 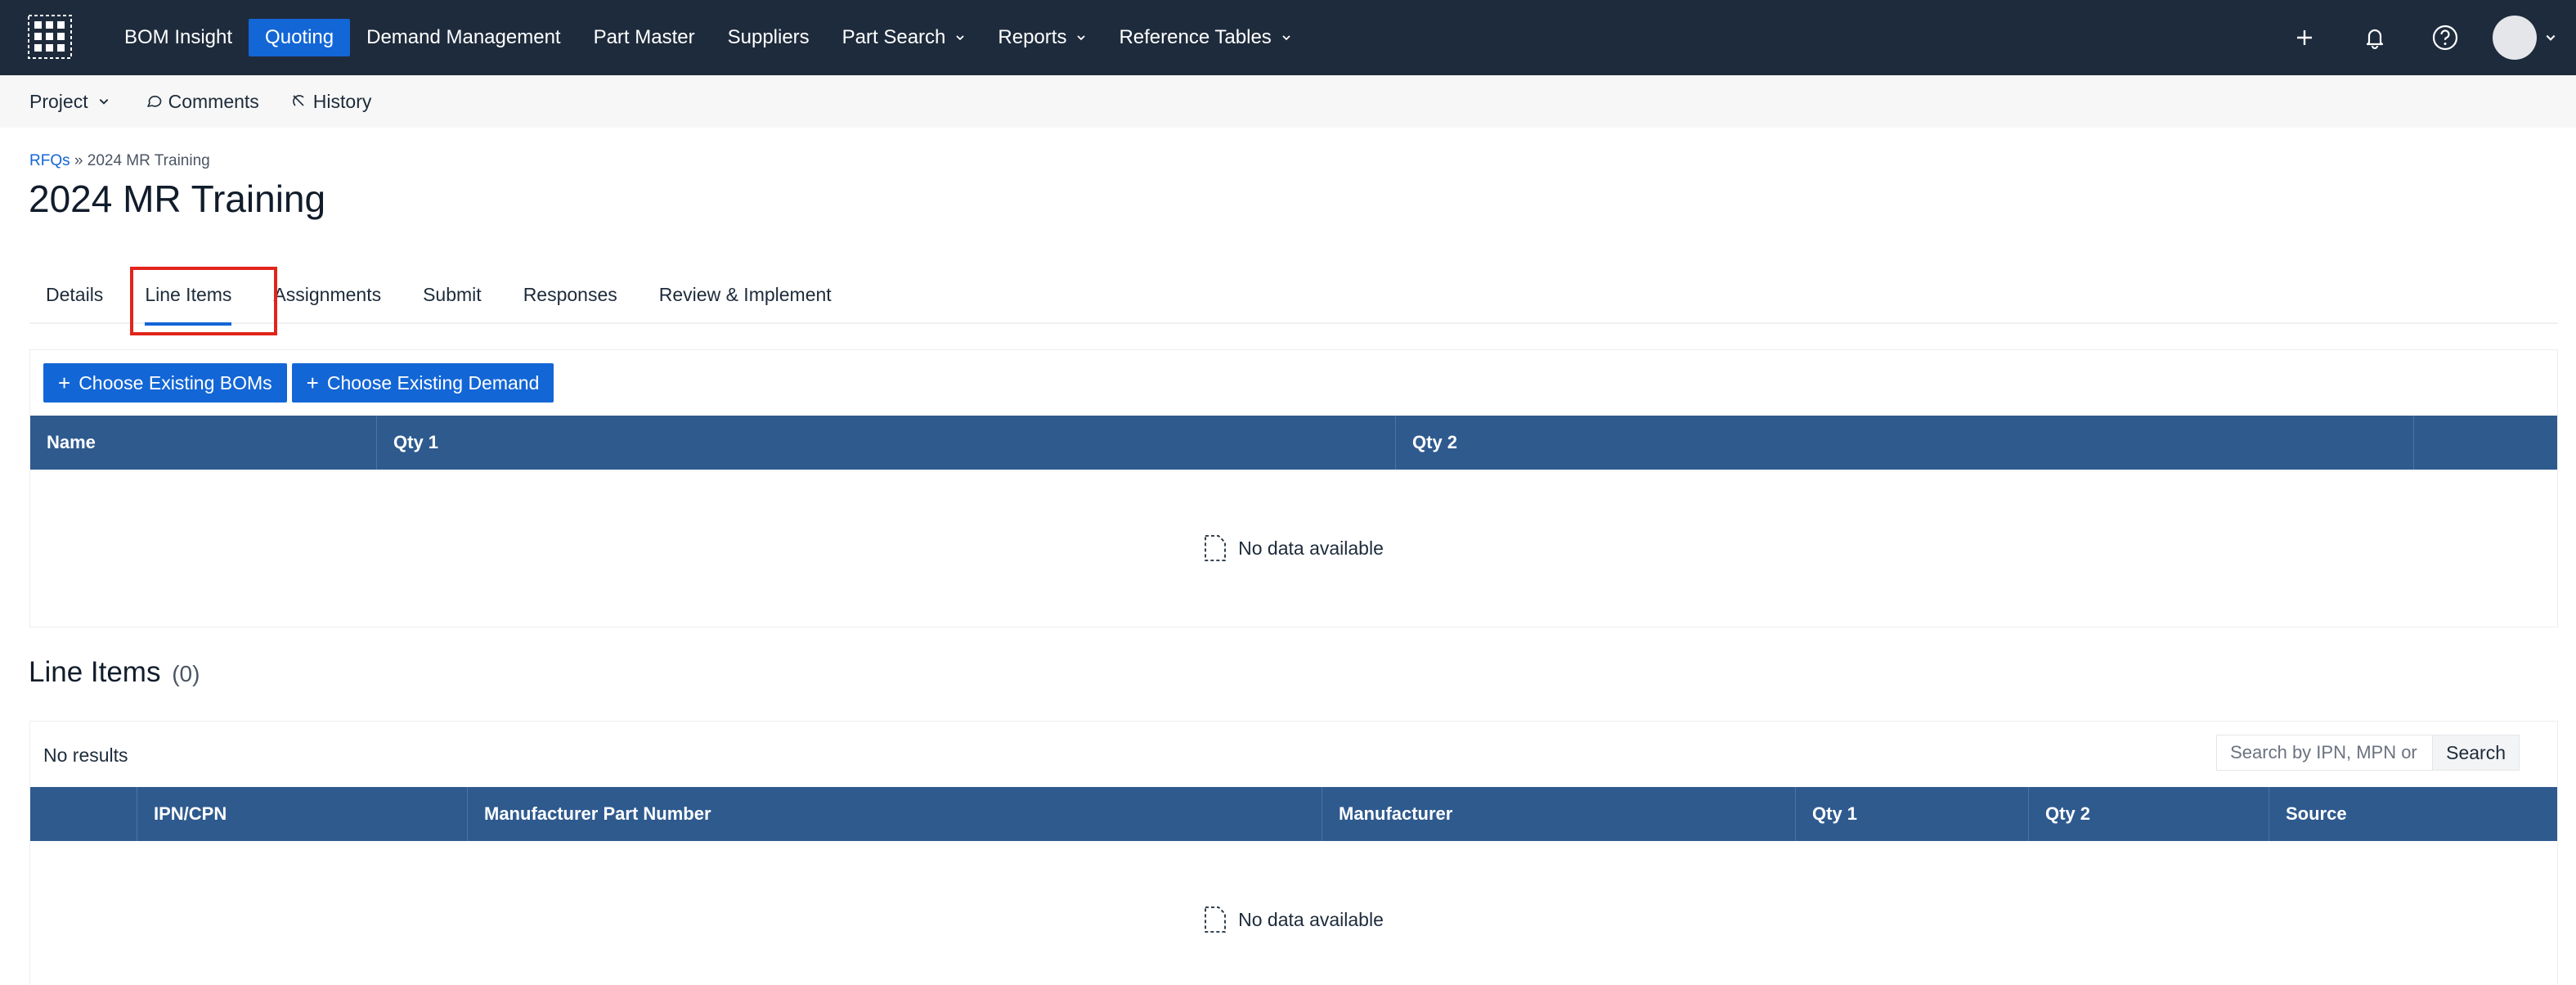 I want to click on tab-label: Details, so click(x=75, y=294).